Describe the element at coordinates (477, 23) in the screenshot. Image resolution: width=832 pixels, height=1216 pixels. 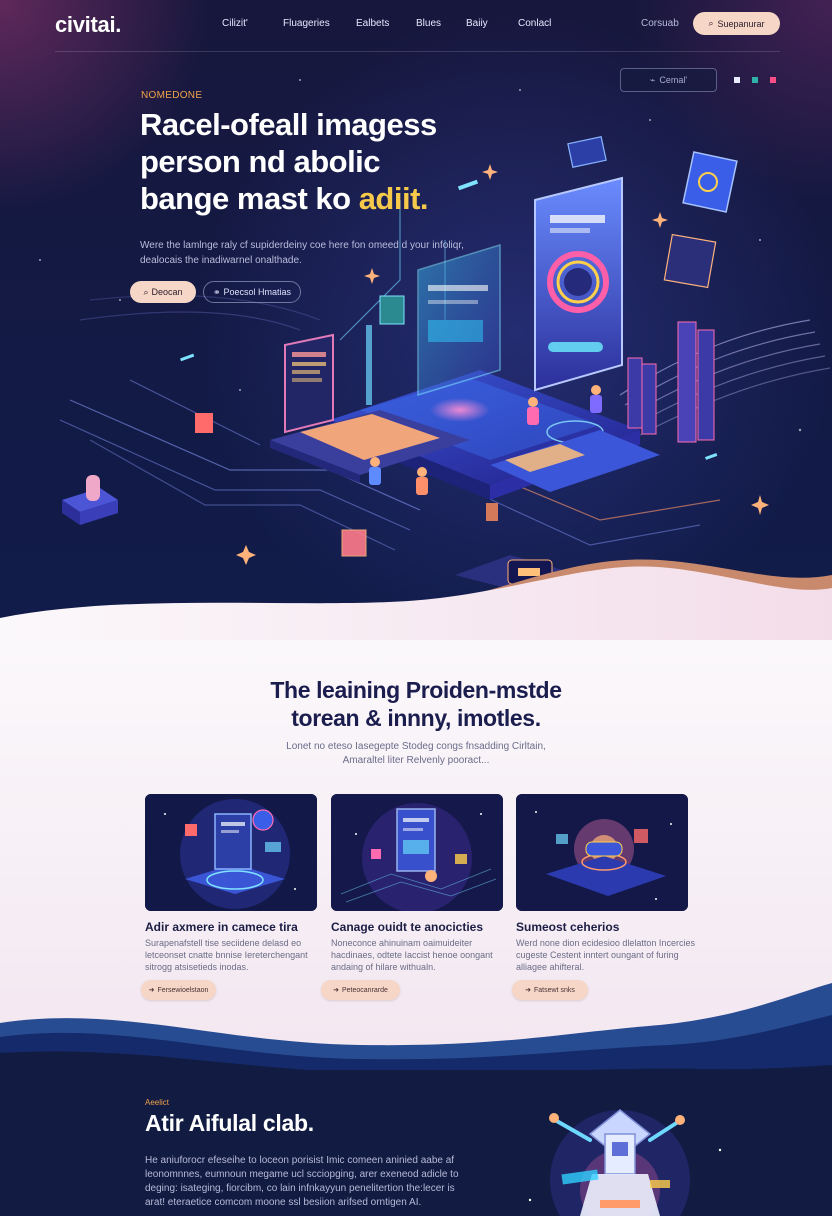
I see `nav-link-5: Baiiy` at that location.